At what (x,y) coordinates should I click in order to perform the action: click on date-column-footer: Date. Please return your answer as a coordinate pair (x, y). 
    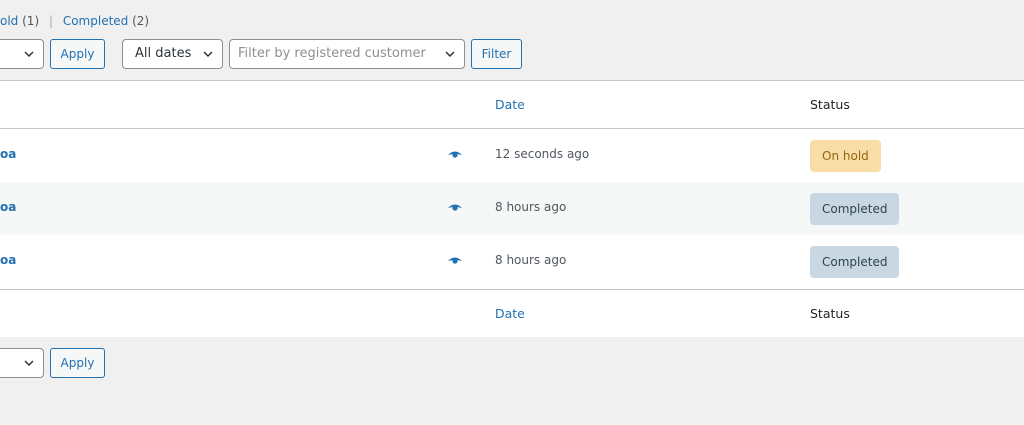
    Looking at the image, I should click on (510, 313).